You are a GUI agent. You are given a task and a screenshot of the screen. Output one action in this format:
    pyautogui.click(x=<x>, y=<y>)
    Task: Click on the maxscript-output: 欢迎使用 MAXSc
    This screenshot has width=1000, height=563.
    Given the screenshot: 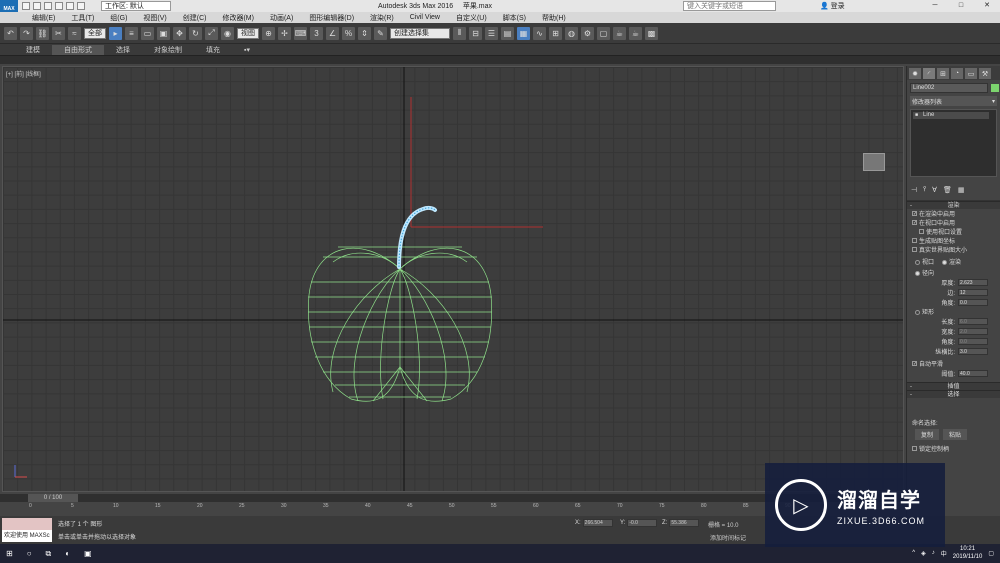 What is the action you would take?
    pyautogui.click(x=27, y=536)
    